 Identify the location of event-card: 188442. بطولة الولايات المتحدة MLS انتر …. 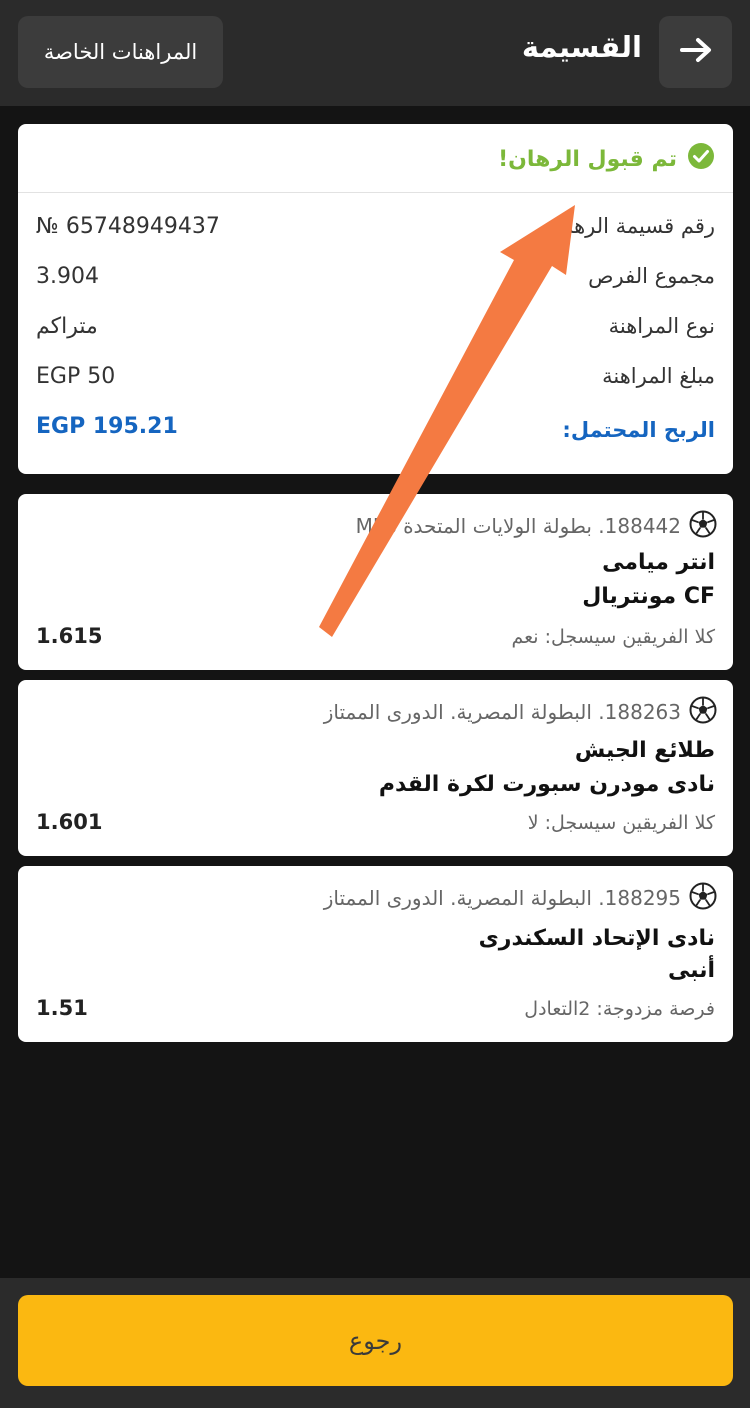
(375, 582).